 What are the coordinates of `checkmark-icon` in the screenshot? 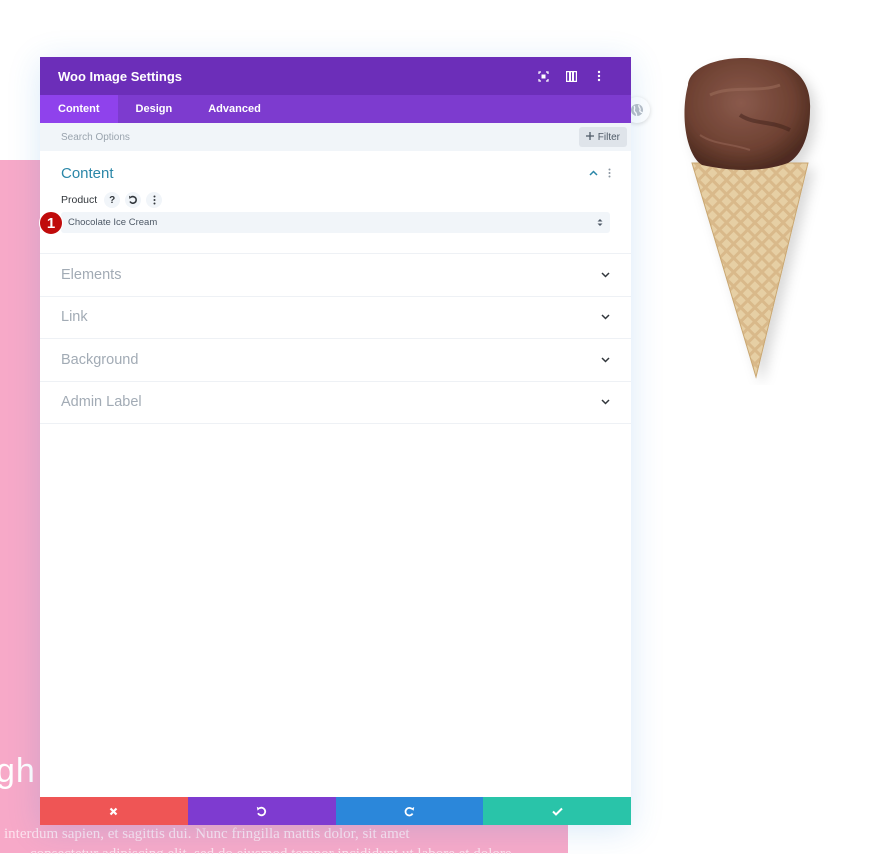 It's located at (557, 811).